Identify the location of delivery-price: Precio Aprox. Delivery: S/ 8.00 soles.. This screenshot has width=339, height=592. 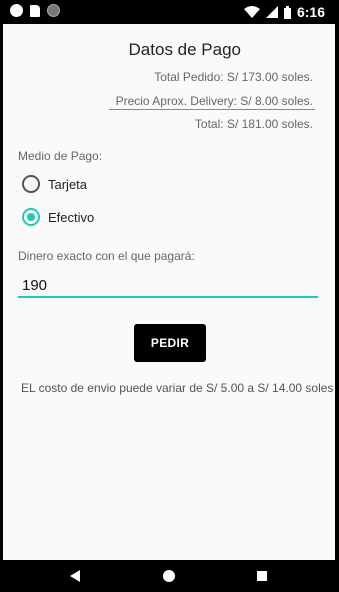
(214, 101).